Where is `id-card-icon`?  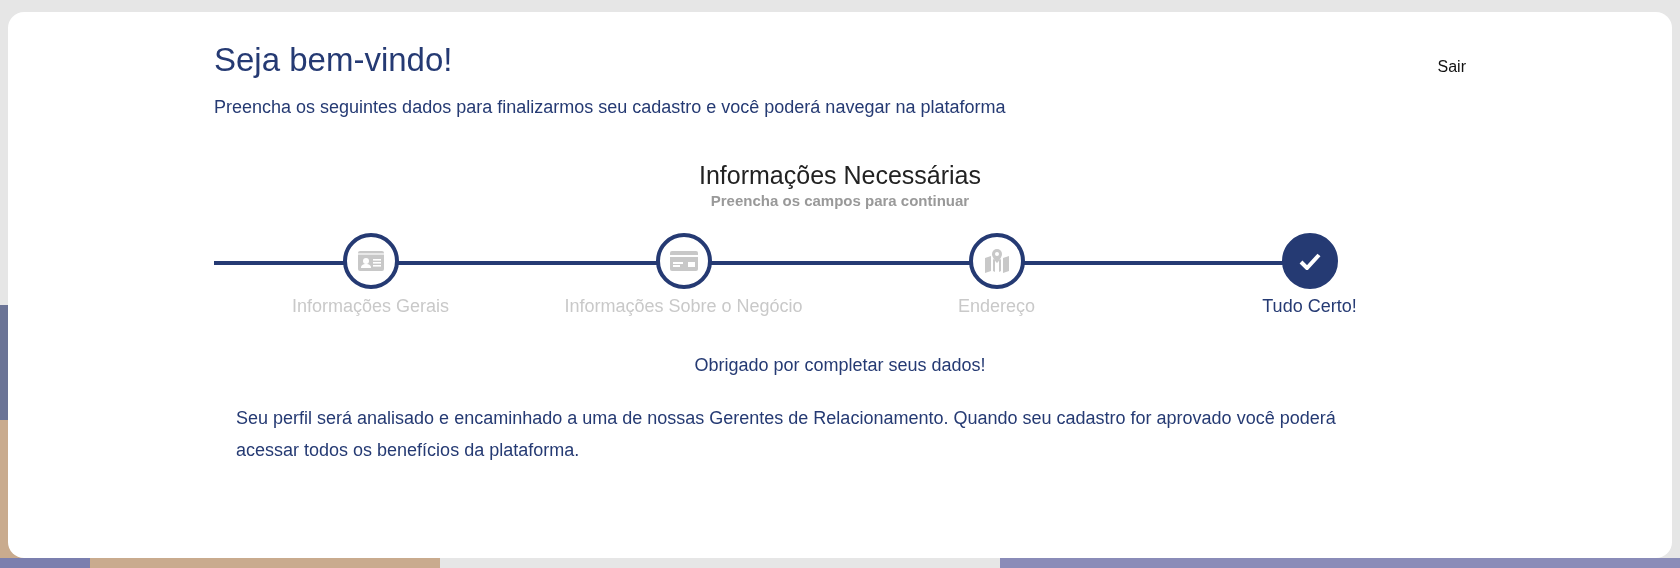
id-card-icon is located at coordinates (370, 261).